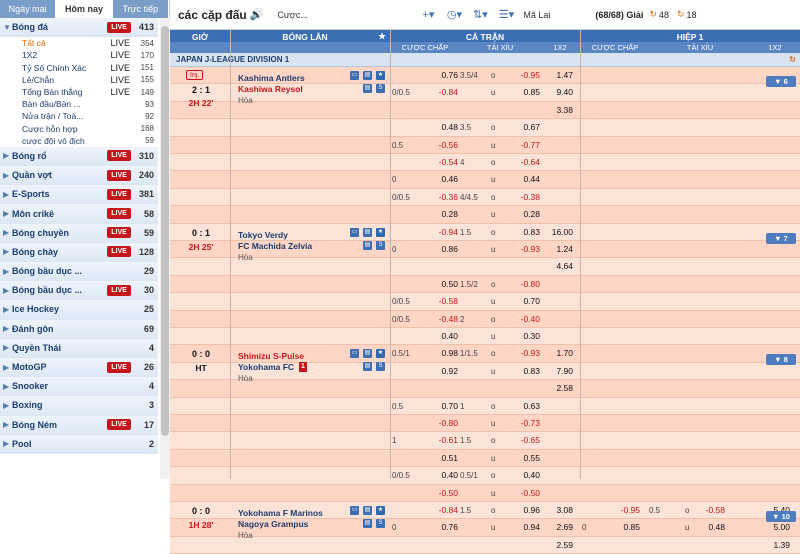  What do you see at coordinates (530, 493) in the screenshot?
I see `odds-cell: -0.50` at bounding box center [530, 493].